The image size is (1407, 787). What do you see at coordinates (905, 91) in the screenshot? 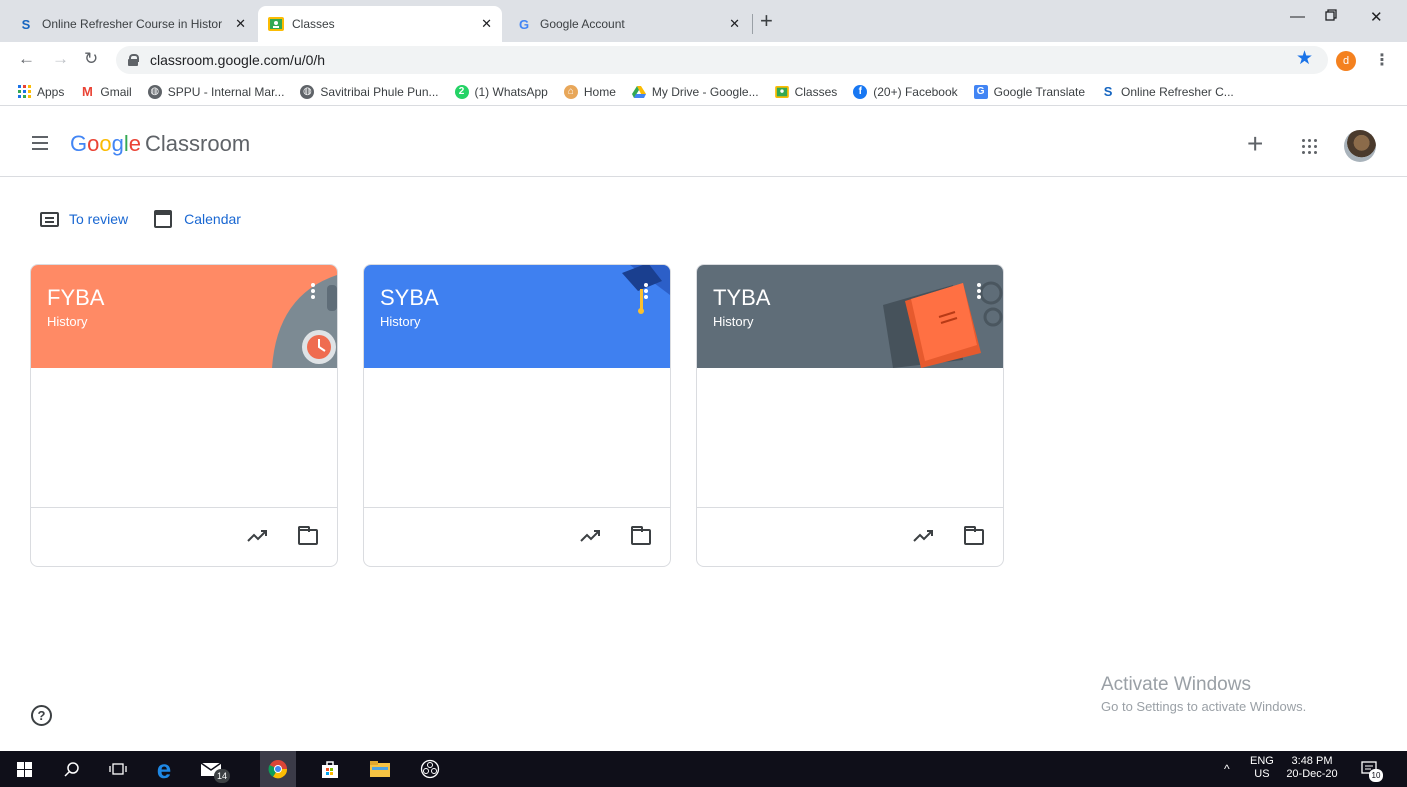
I see `bookmark-facebook: f (20+) Facebook` at bounding box center [905, 91].